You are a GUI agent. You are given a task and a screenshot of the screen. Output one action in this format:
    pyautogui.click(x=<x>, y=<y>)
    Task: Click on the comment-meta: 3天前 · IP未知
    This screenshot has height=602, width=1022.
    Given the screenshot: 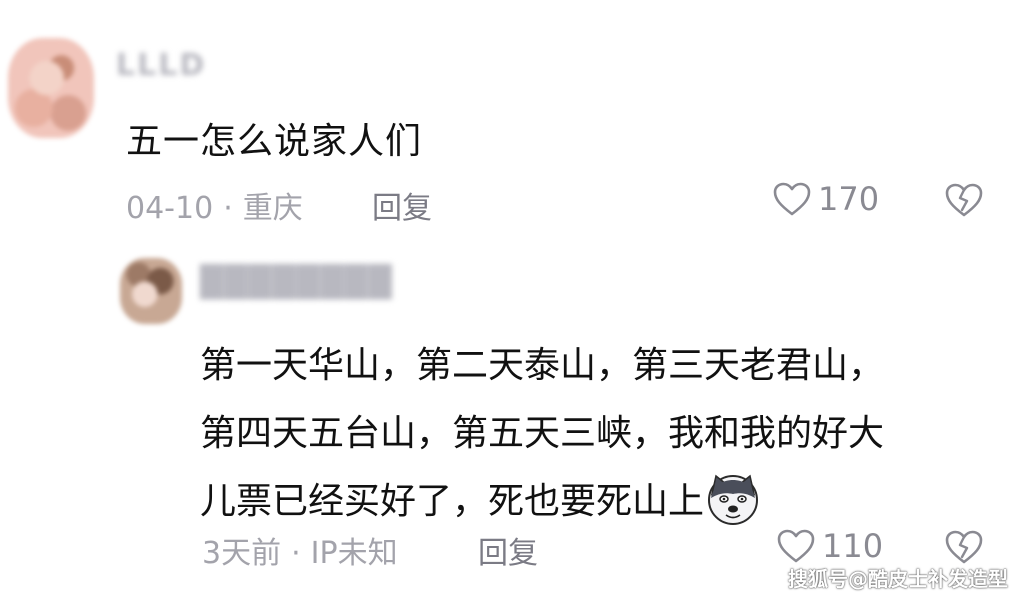 What is the action you would take?
    pyautogui.click(x=300, y=550)
    